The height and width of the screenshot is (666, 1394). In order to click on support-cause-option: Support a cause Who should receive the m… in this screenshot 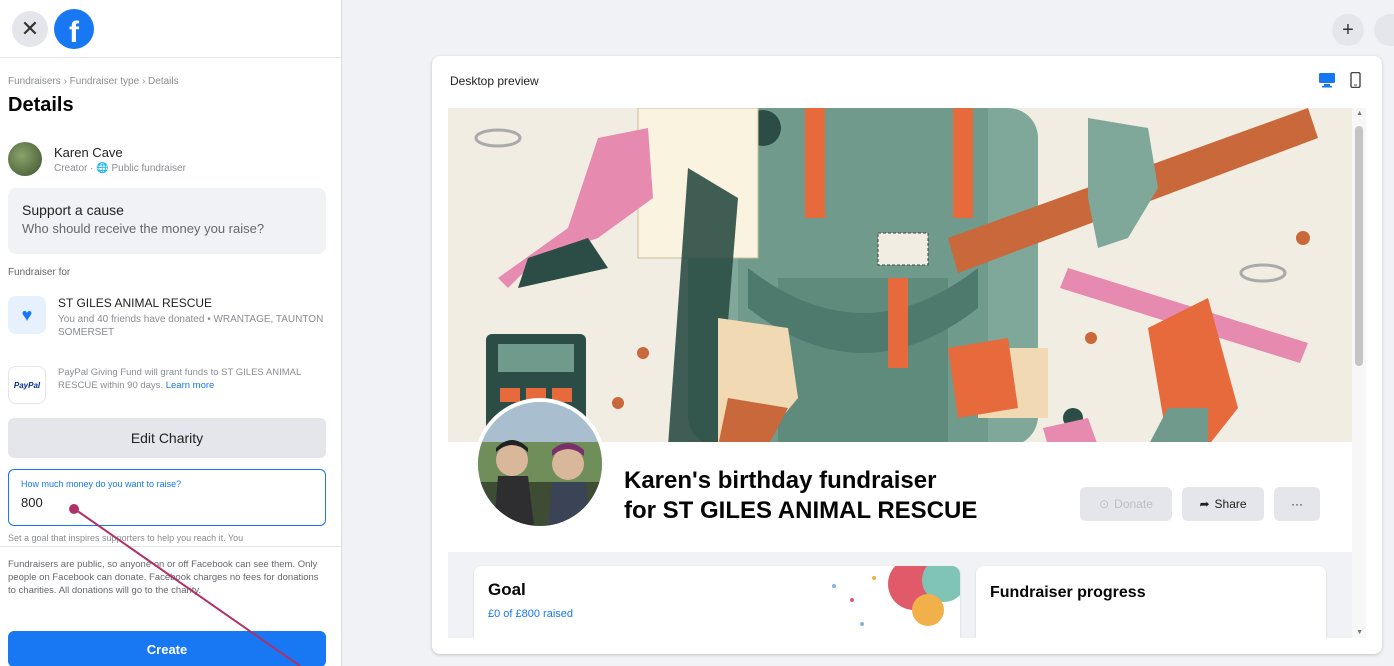, I will do `click(167, 221)`.